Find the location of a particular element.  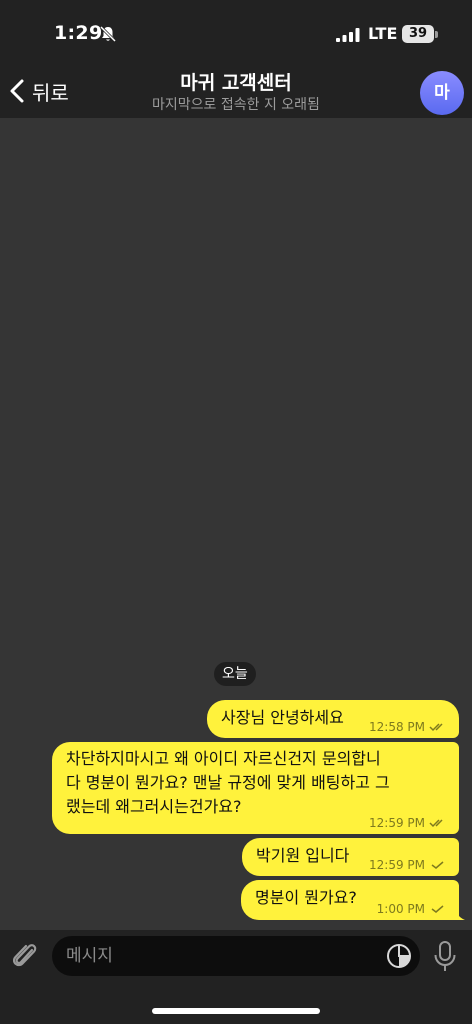

date-separator: 오늘 is located at coordinates (235, 674).